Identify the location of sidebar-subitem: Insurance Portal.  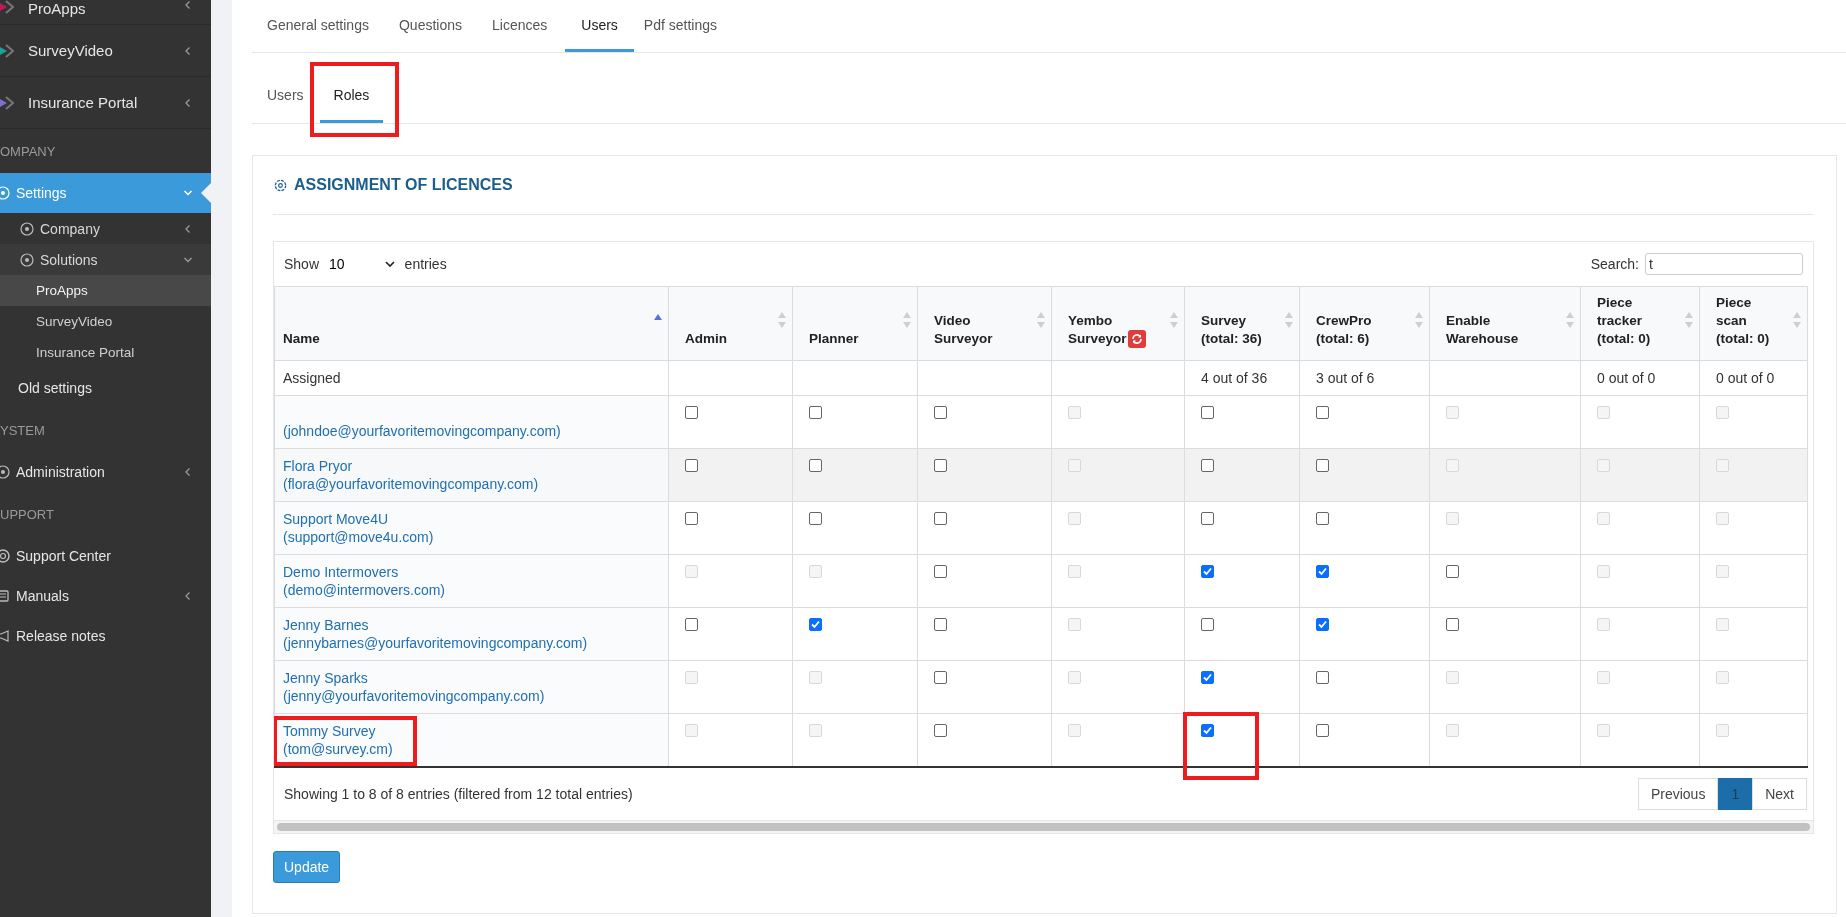
(105, 352).